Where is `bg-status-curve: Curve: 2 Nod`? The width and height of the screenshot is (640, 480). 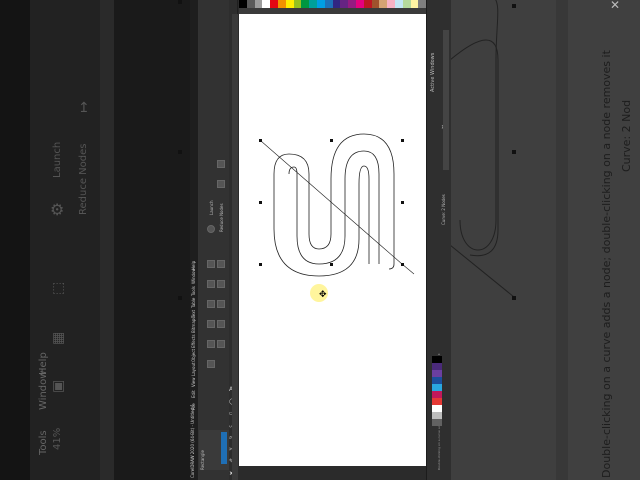 bg-status-curve: Curve: 2 Nod is located at coordinates (626, 135).